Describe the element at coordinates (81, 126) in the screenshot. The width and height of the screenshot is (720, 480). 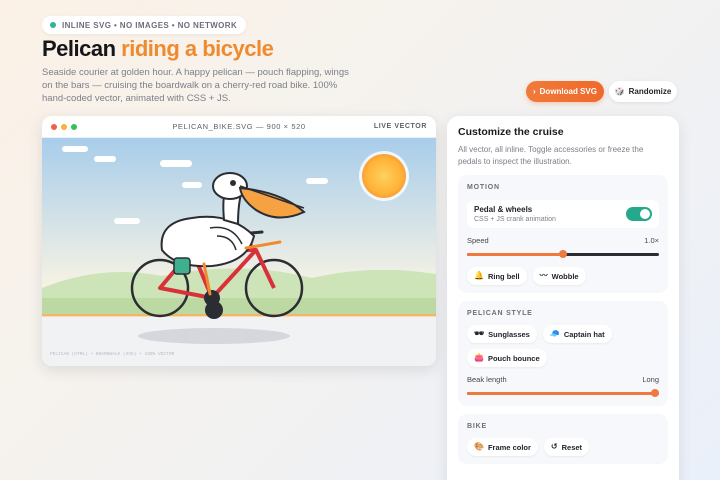
I see `window-dots` at that location.